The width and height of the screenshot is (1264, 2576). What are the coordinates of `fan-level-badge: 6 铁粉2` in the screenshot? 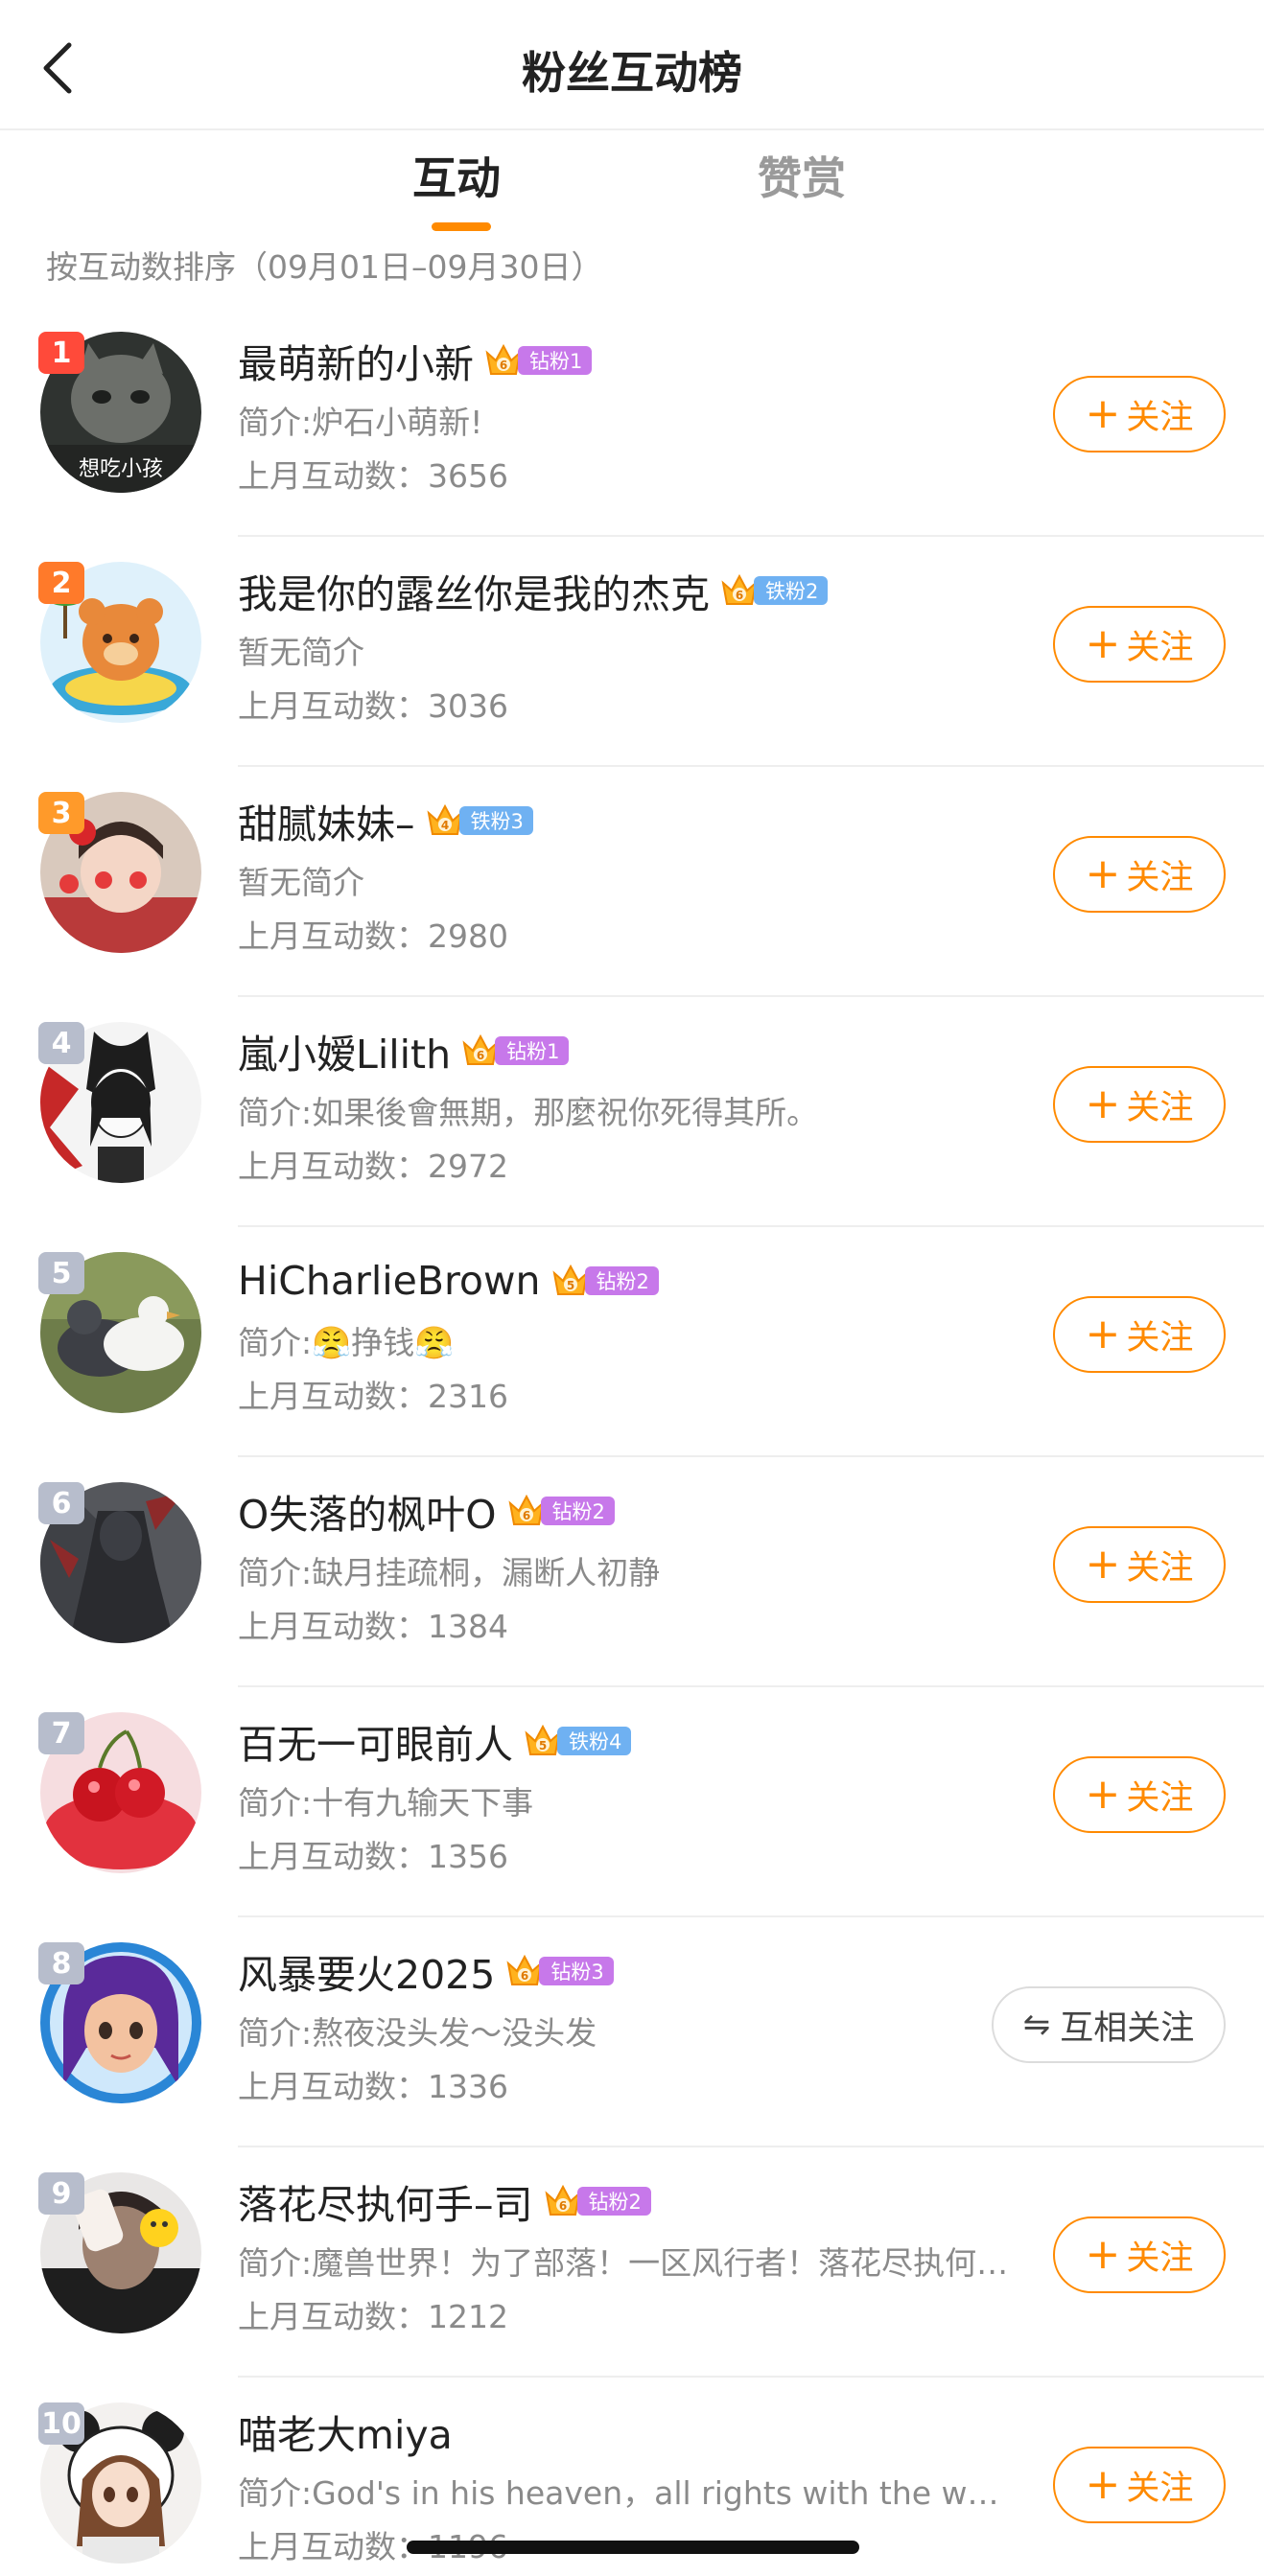 It's located at (774, 591).